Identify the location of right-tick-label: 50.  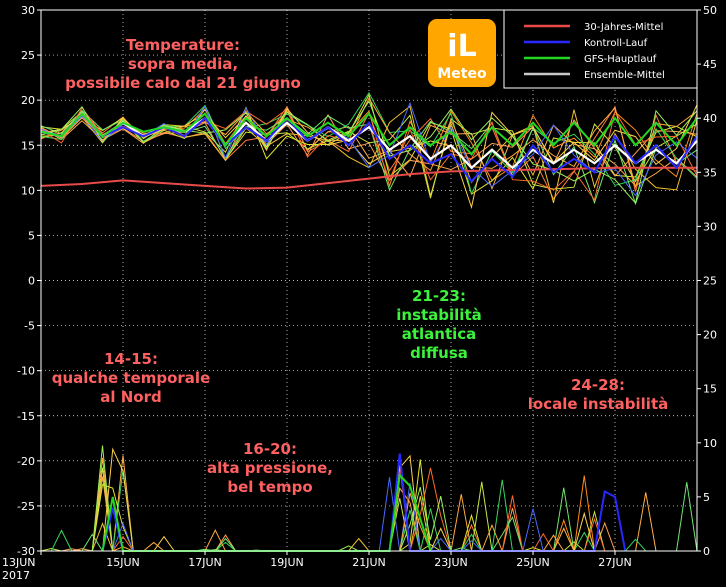
(710, 10).